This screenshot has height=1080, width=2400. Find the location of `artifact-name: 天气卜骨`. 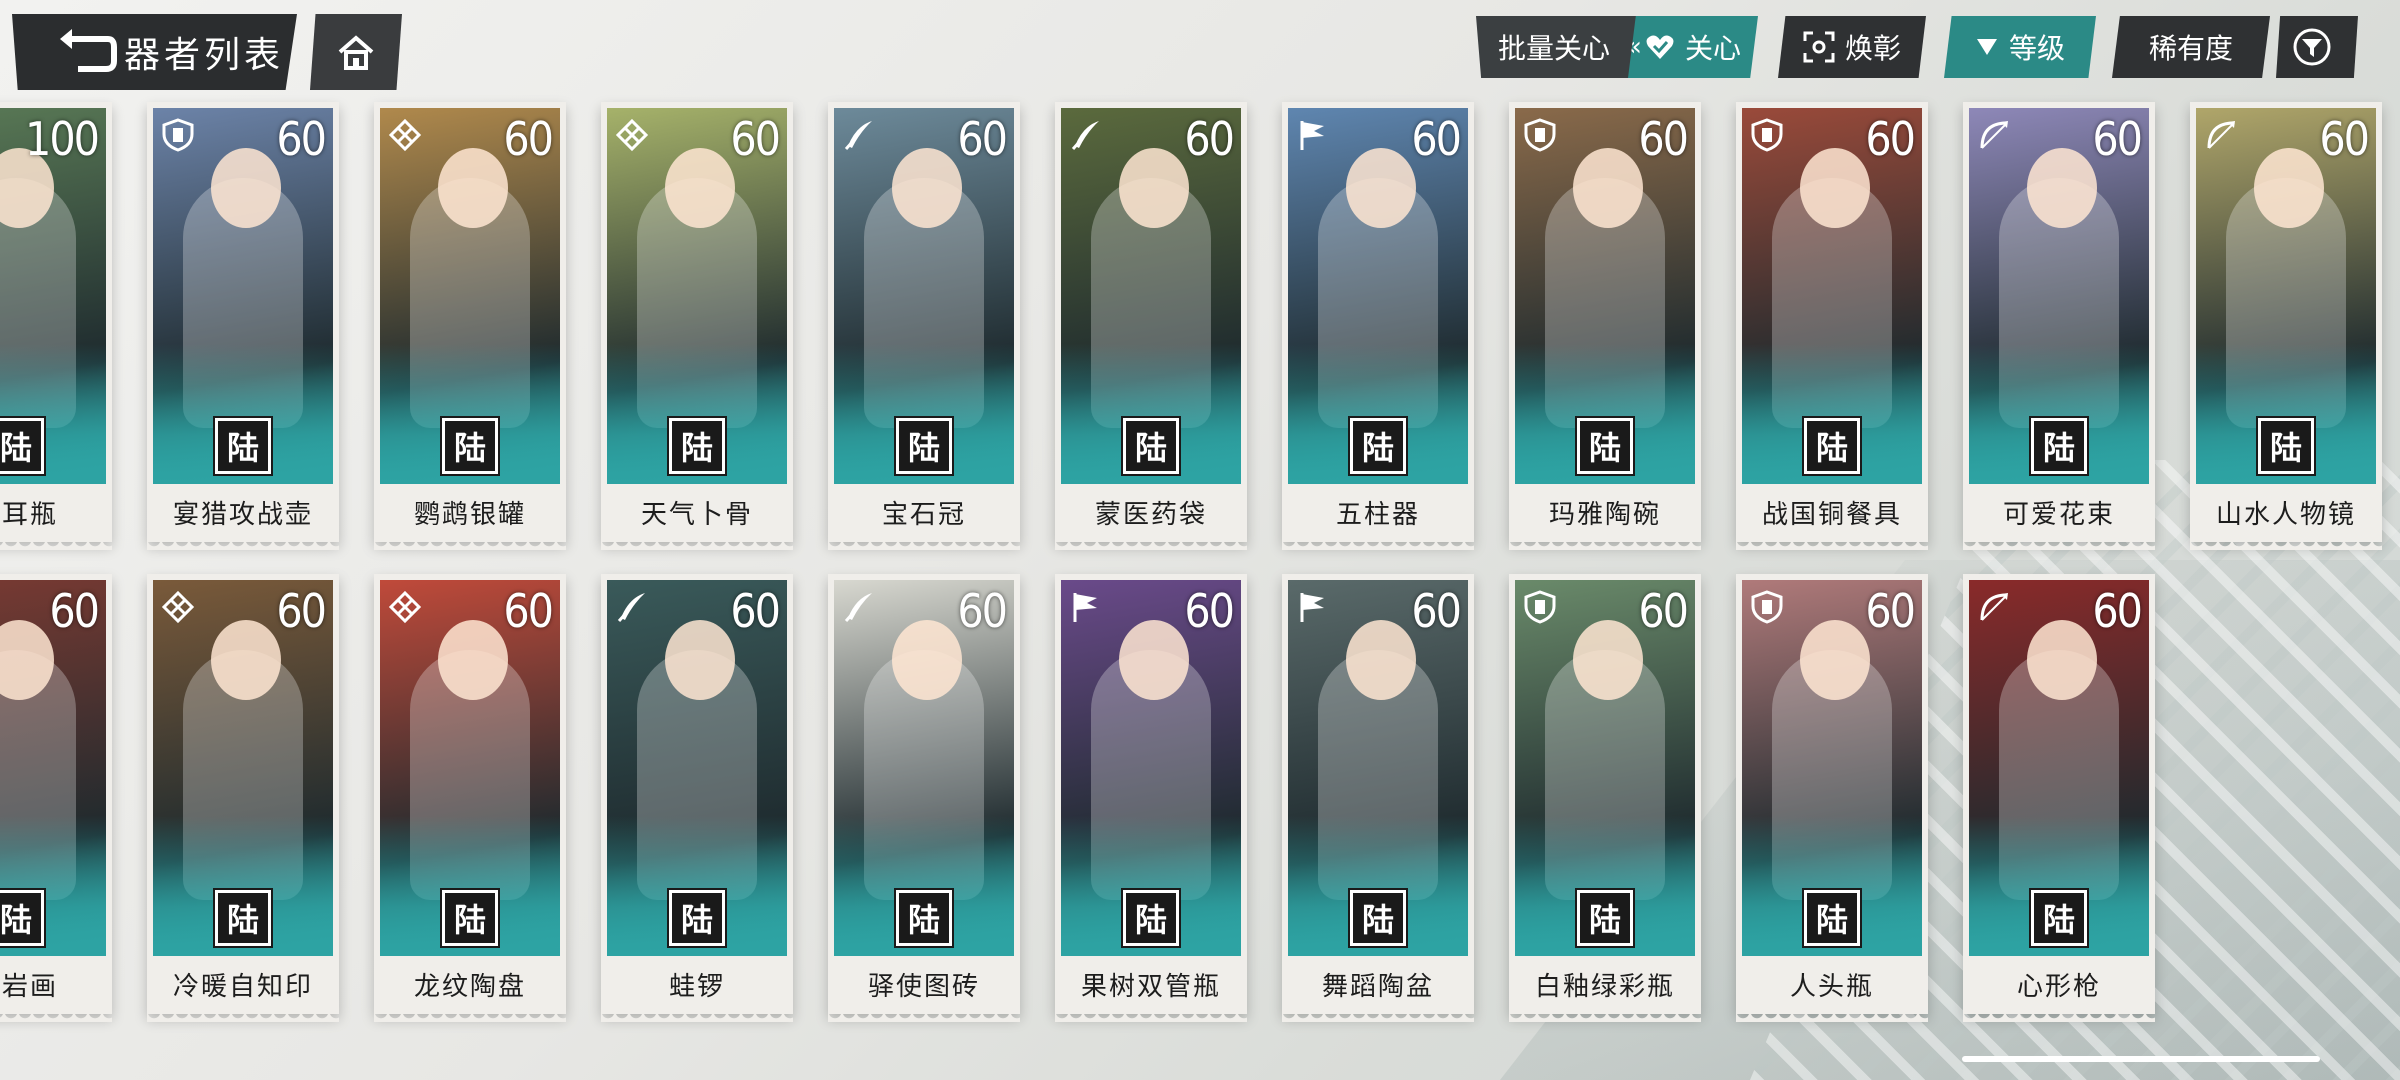

artifact-name: 天气卜骨 is located at coordinates (696, 514).